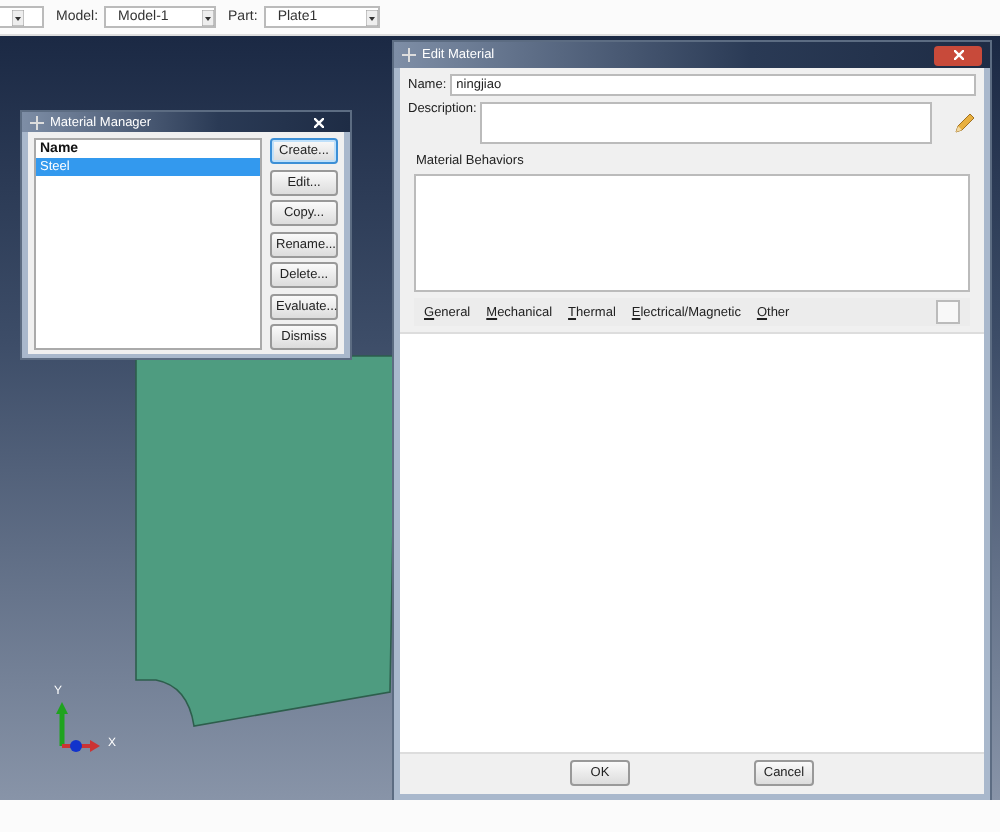 This screenshot has width=1000, height=832. I want to click on pencil-icon, so click(964, 123).